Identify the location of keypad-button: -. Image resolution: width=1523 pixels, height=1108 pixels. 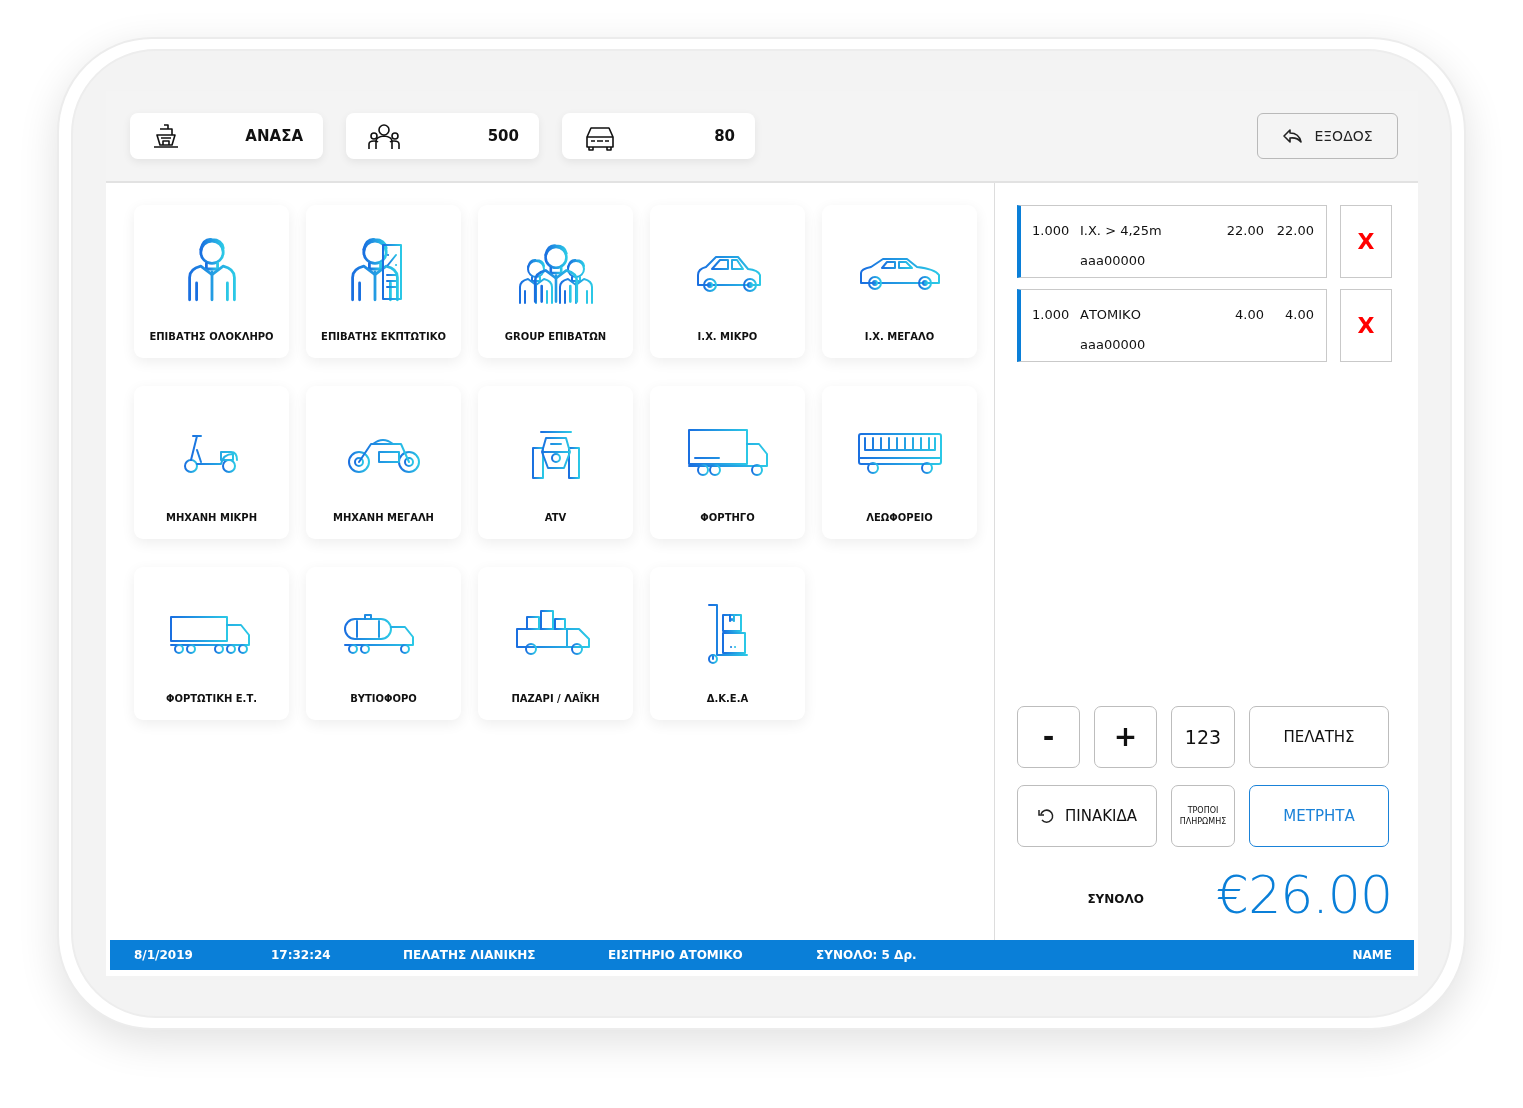
(1048, 737).